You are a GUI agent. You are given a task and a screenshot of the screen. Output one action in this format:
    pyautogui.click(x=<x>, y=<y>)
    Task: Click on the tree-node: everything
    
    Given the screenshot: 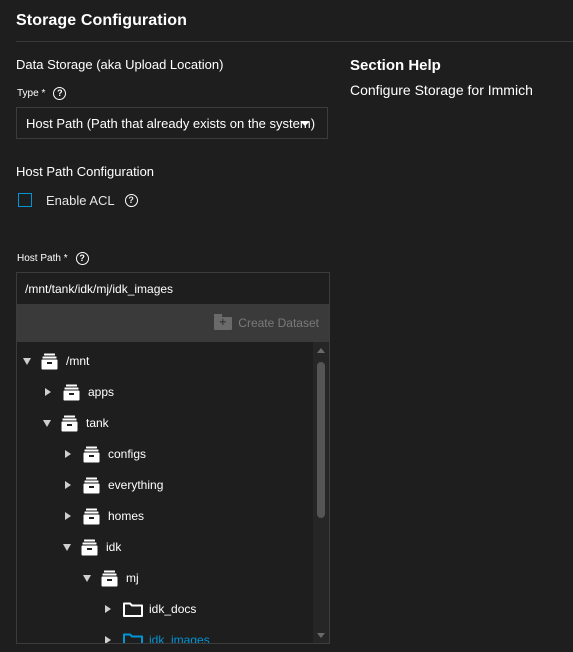 What is the action you would take?
    pyautogui.click(x=113, y=485)
    